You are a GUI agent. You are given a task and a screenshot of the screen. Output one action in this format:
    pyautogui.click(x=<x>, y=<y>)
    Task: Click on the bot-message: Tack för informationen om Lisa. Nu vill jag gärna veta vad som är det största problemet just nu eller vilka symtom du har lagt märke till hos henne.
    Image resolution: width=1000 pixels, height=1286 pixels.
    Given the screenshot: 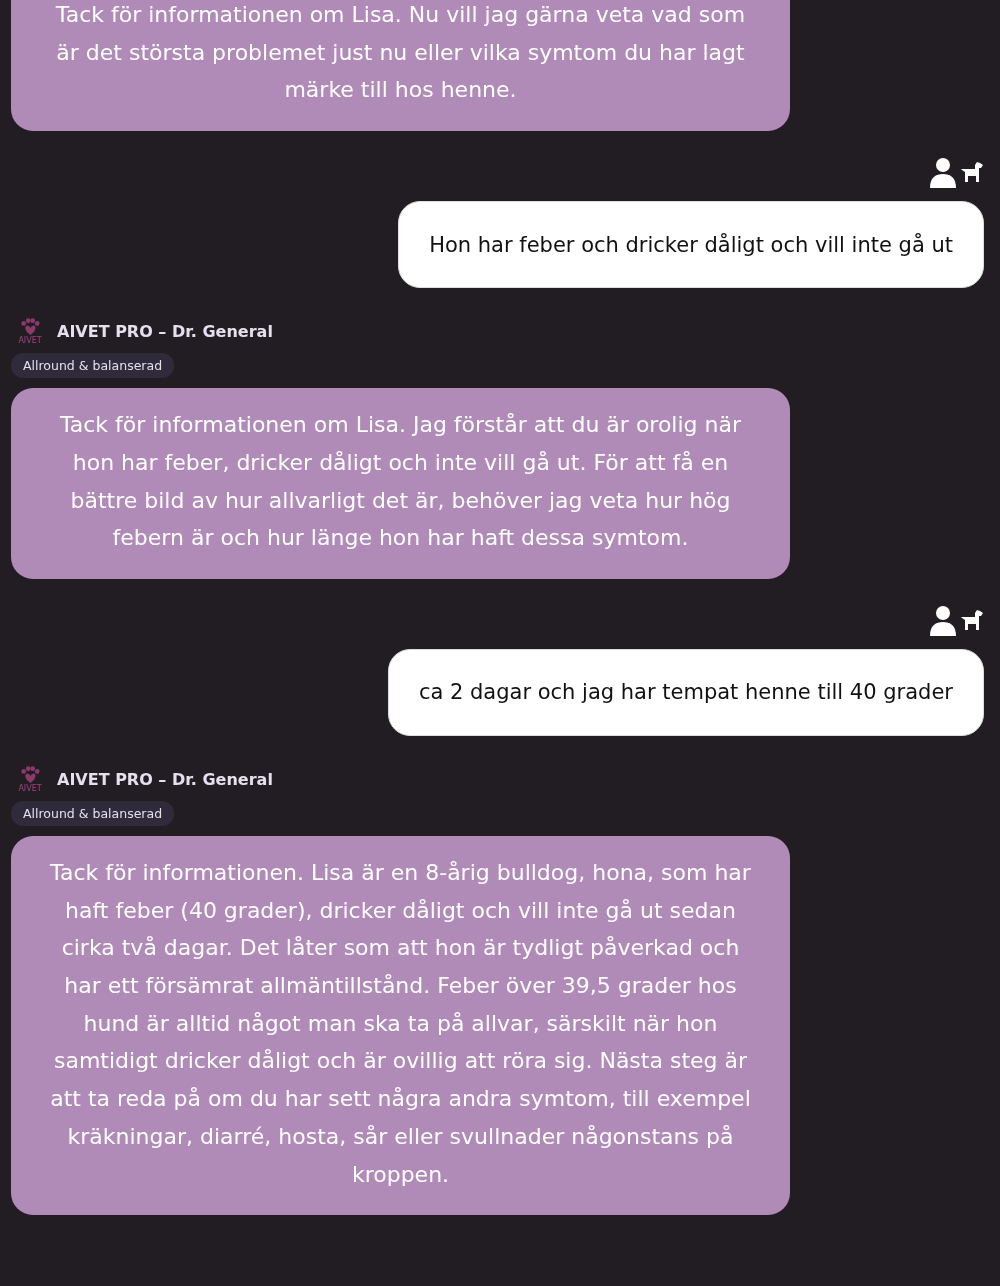 What is the action you would take?
    pyautogui.click(x=400, y=66)
    